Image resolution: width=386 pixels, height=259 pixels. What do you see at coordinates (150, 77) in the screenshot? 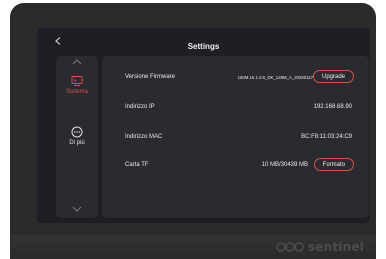
I see `firmware-label: Versione Firmware` at bounding box center [150, 77].